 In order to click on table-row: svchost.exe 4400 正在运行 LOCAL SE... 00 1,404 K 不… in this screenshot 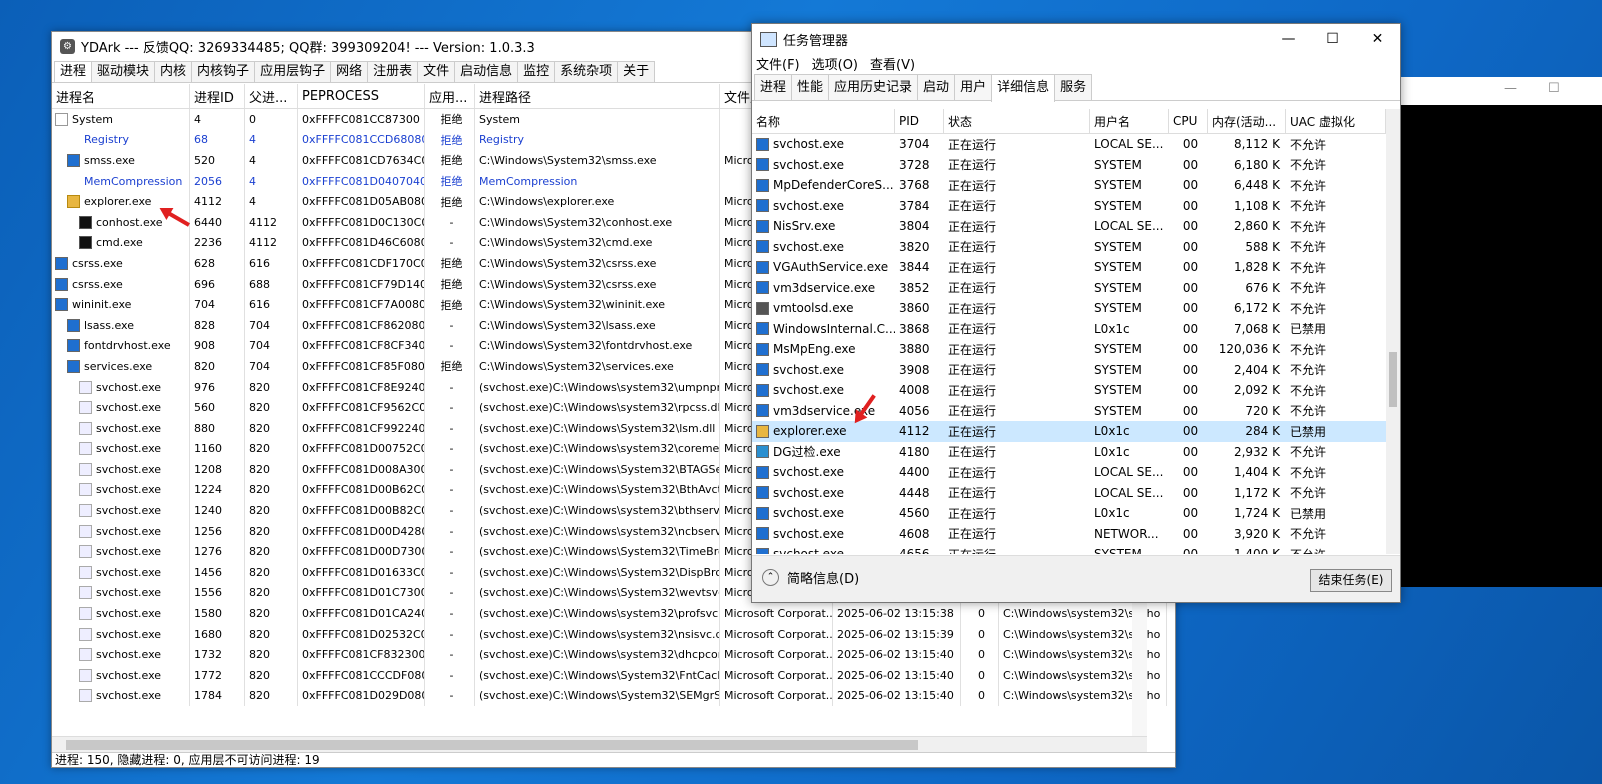, I will do `click(1069, 472)`.